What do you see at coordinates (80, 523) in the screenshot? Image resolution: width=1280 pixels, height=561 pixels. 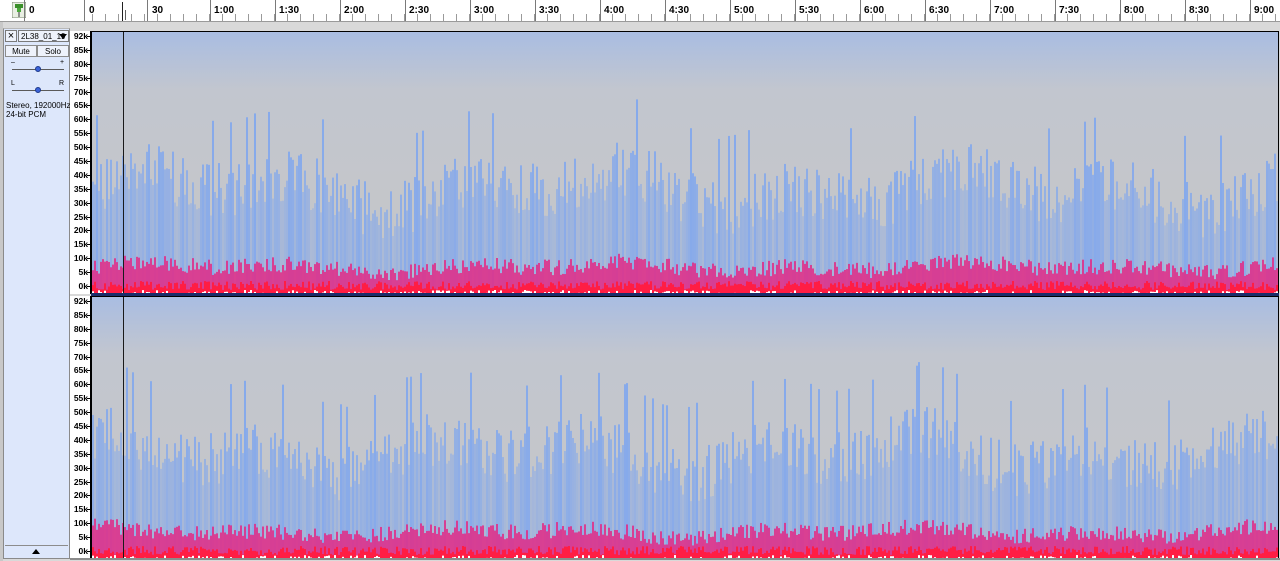 I see `frequency-label: 10k` at bounding box center [80, 523].